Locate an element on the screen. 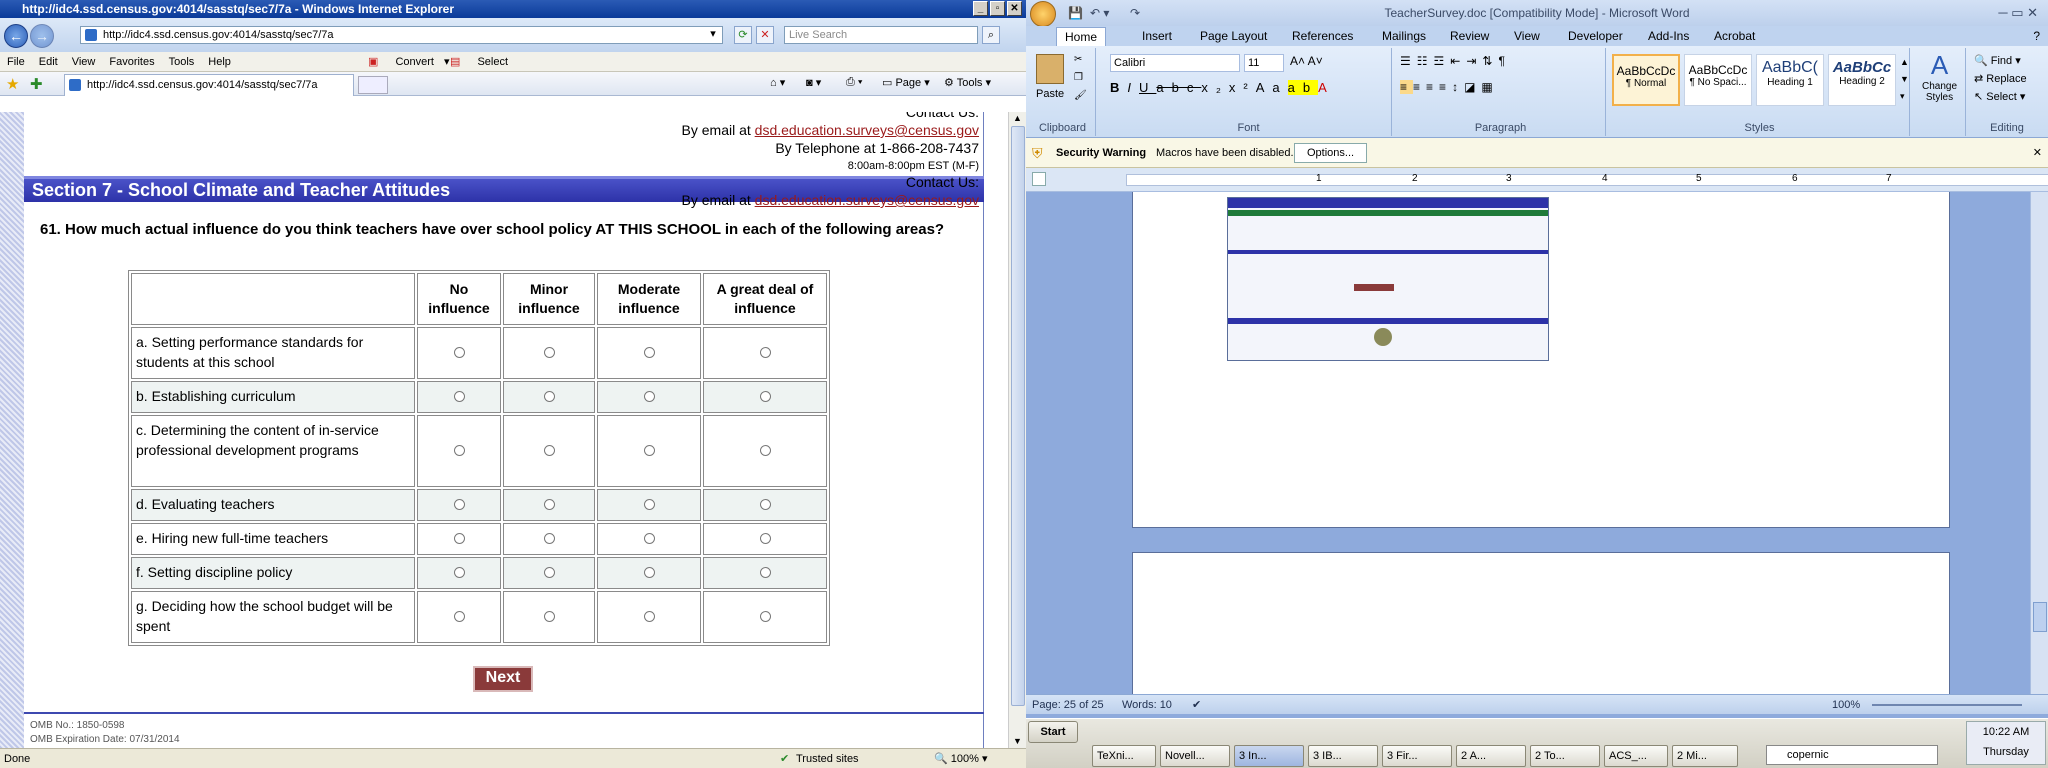 This screenshot has width=2048, height=768. email-link-mid: dsd.education.surveys@census.gov is located at coordinates (867, 200).